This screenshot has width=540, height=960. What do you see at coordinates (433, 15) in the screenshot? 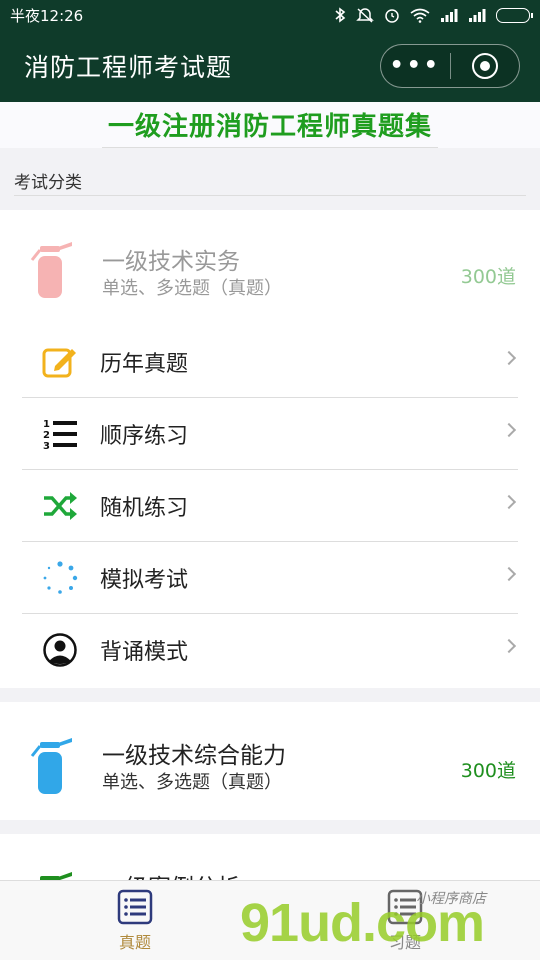
I see `status-icons` at bounding box center [433, 15].